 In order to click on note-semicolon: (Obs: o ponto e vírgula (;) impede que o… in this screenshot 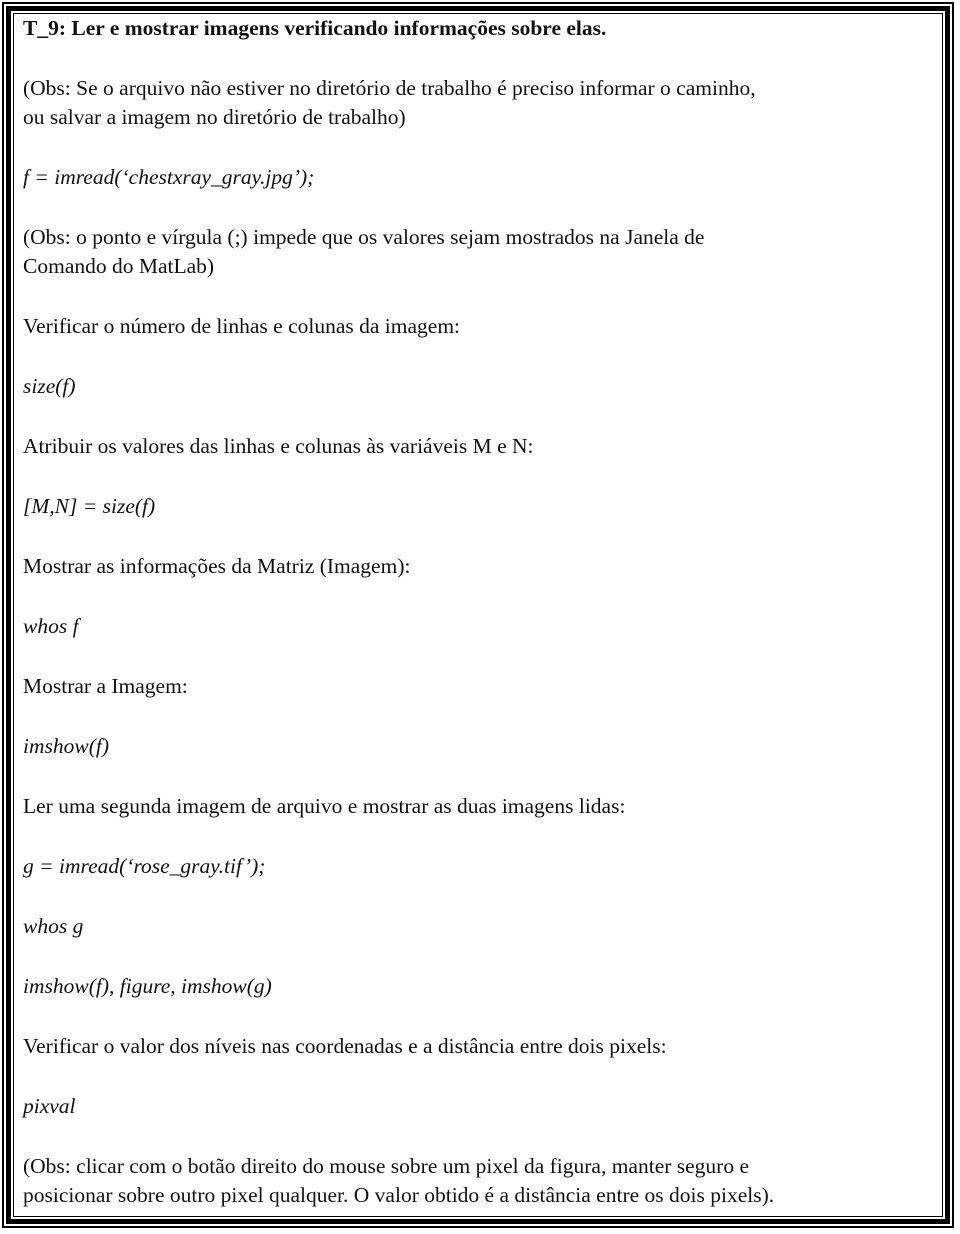, I will do `click(473, 252)`.